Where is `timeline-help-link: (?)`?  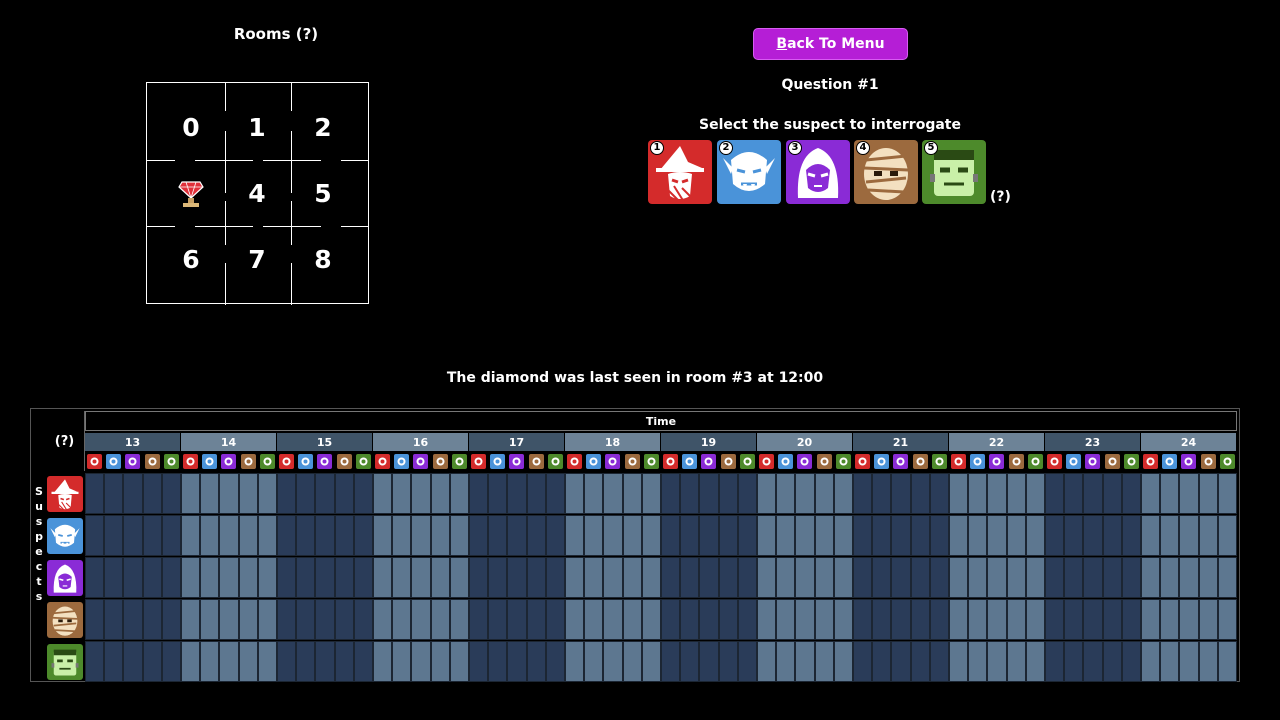
timeline-help-link: (?) is located at coordinates (65, 441).